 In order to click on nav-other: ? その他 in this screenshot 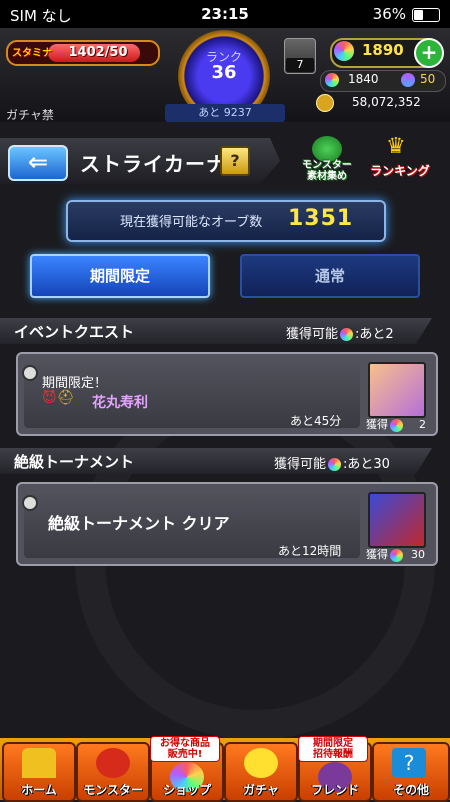, I will do `click(411, 772)`.